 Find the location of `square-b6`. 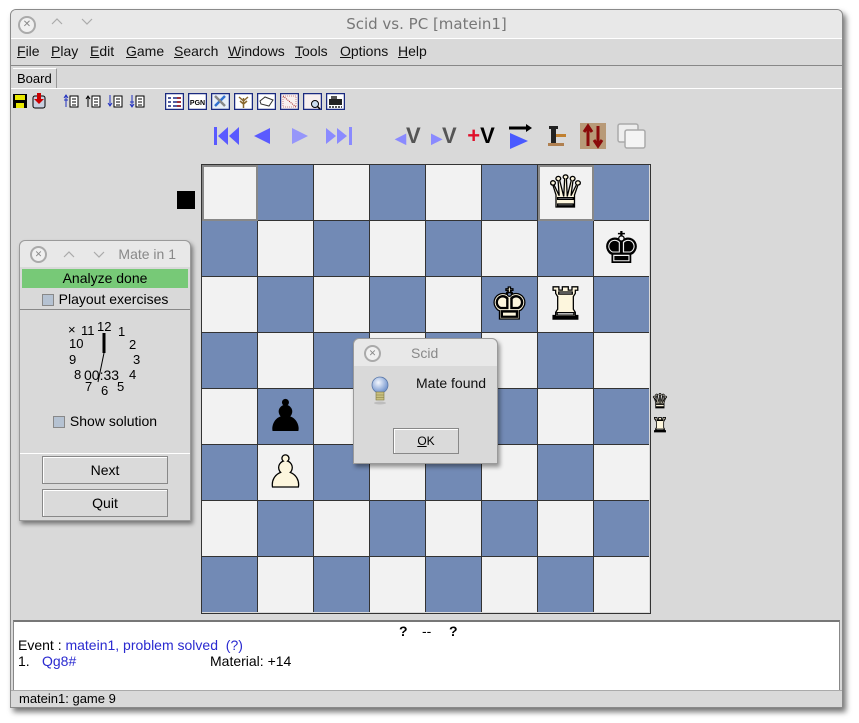

square-b6 is located at coordinates (286, 305).